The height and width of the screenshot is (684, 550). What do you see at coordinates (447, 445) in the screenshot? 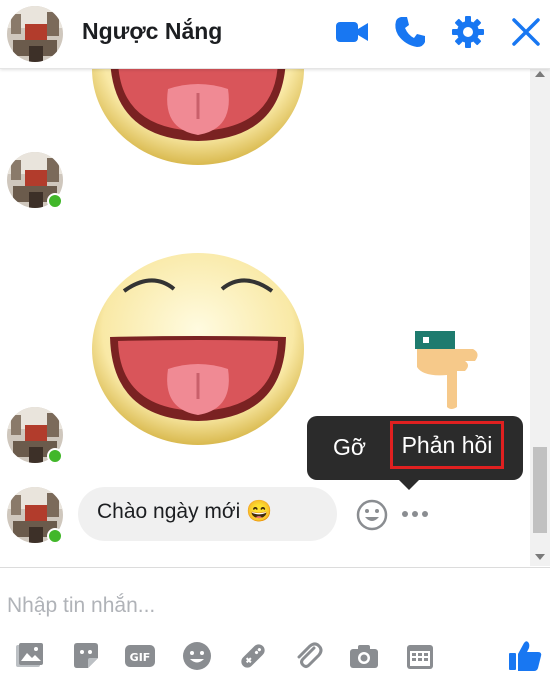
I see `reply-option: Phản hồi` at bounding box center [447, 445].